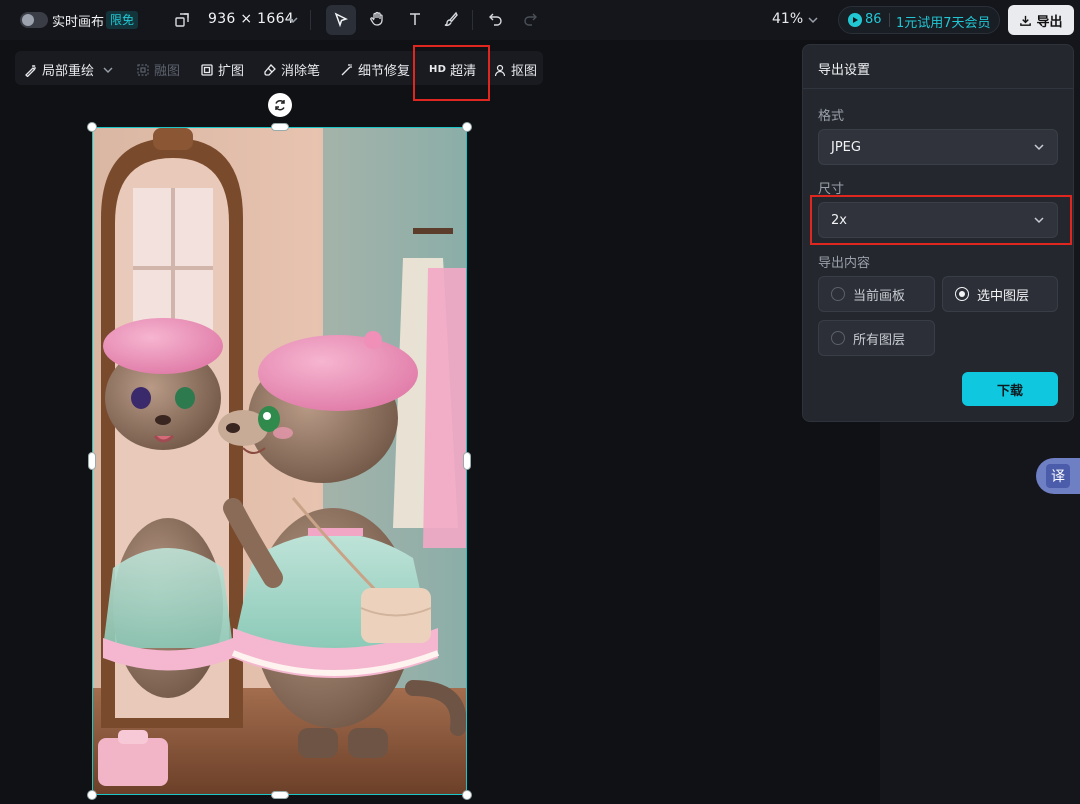 The height and width of the screenshot is (804, 1080). I want to click on resize-handle-bottom, so click(280, 795).